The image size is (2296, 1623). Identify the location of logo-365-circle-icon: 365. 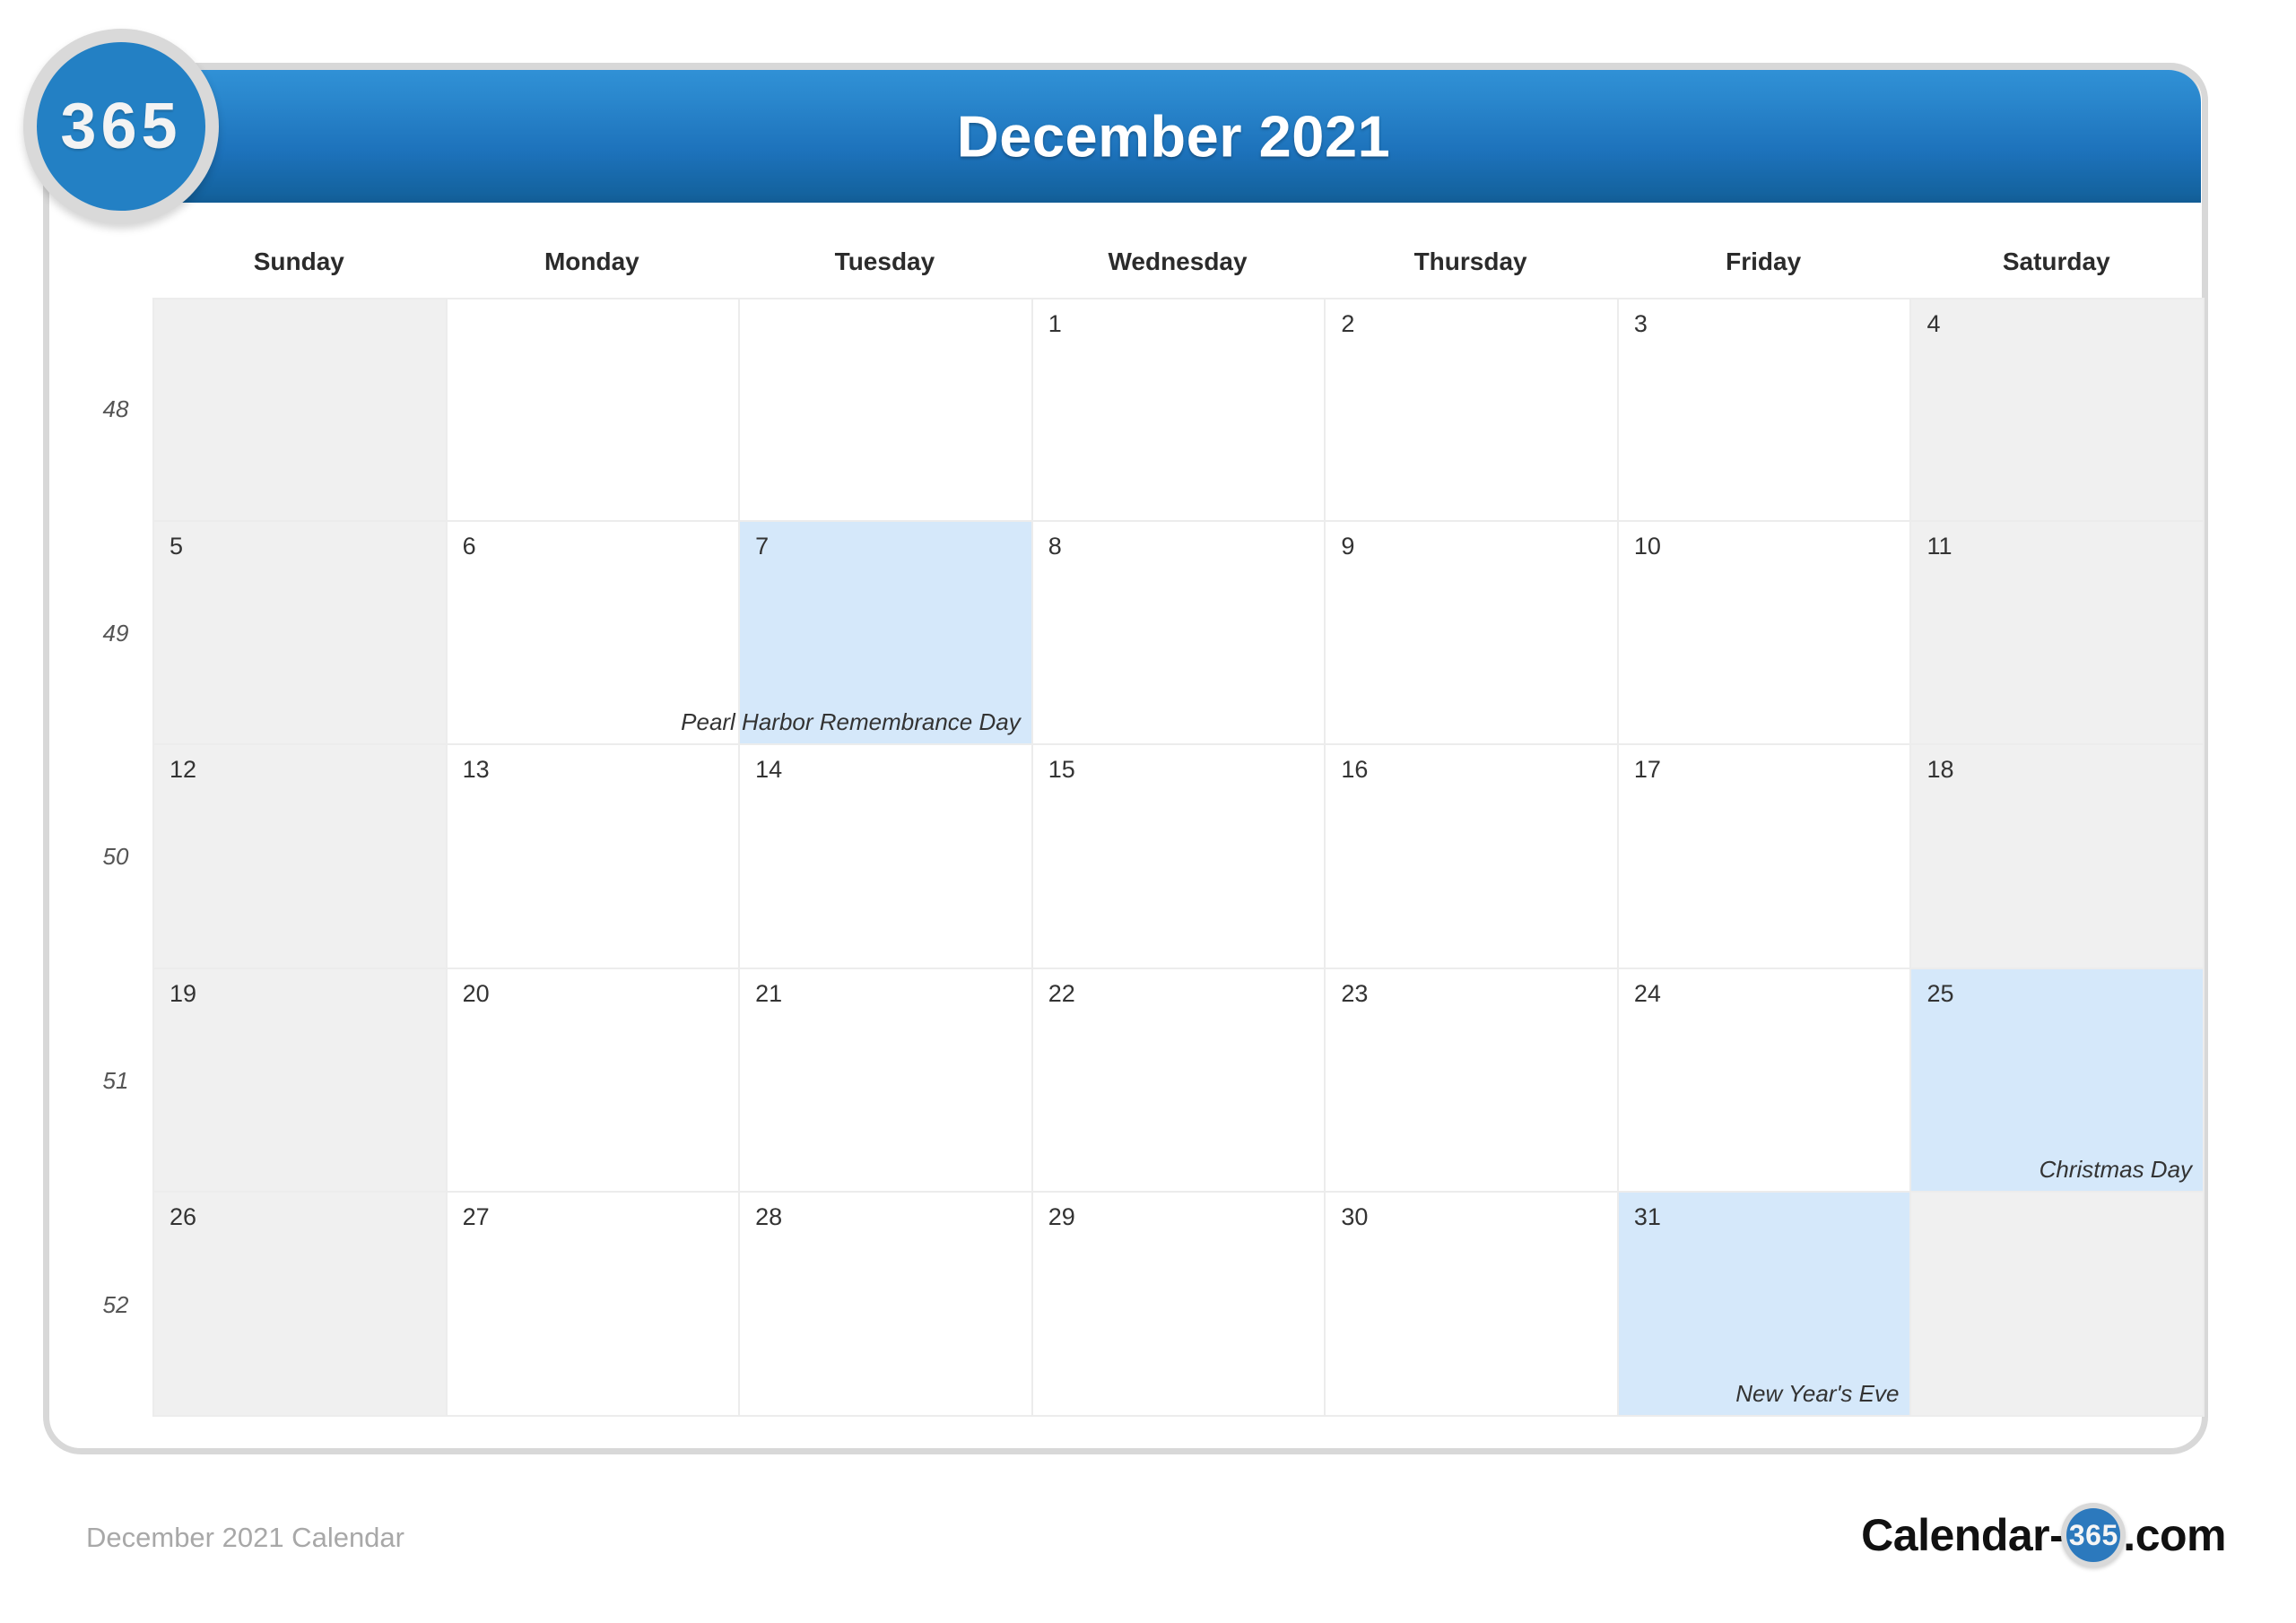
(2093, 1535).